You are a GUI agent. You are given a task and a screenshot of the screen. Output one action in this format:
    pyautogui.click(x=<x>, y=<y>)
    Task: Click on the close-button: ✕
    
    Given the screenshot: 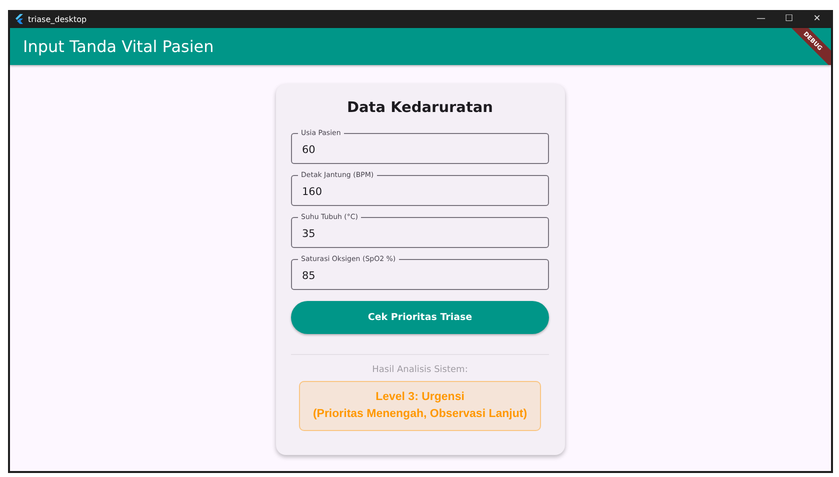 What is the action you would take?
    pyautogui.click(x=817, y=19)
    